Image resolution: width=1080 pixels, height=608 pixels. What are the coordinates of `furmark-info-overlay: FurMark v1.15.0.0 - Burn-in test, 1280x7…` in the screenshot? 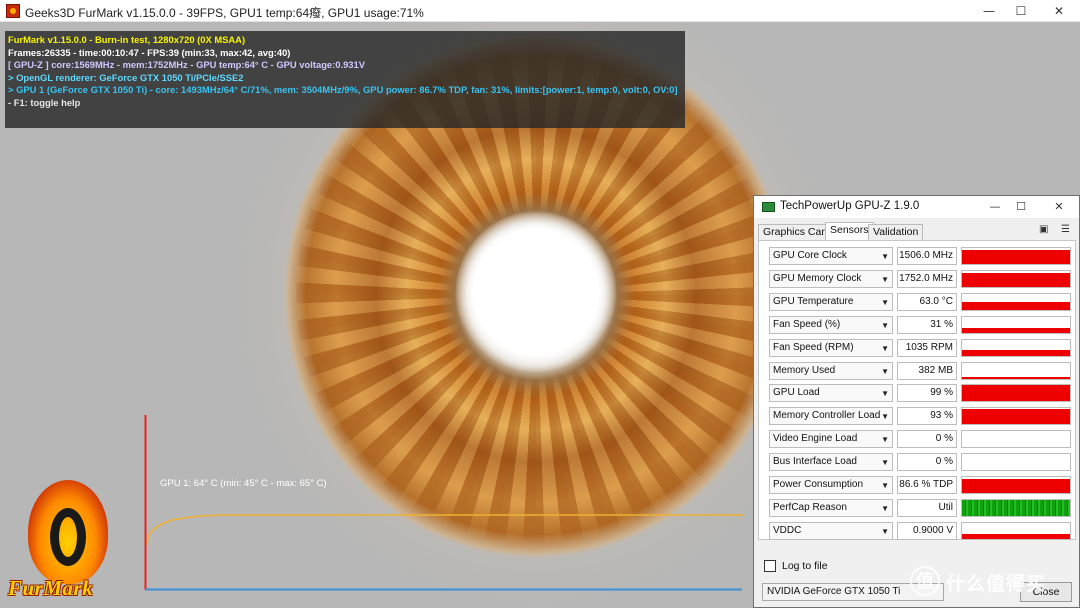 It's located at (345, 79).